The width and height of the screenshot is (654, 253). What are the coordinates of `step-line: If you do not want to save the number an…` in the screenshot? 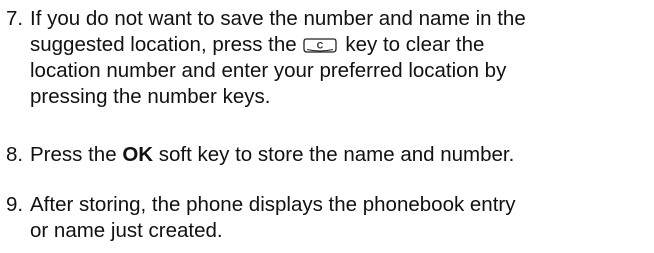 It's located at (278, 18).